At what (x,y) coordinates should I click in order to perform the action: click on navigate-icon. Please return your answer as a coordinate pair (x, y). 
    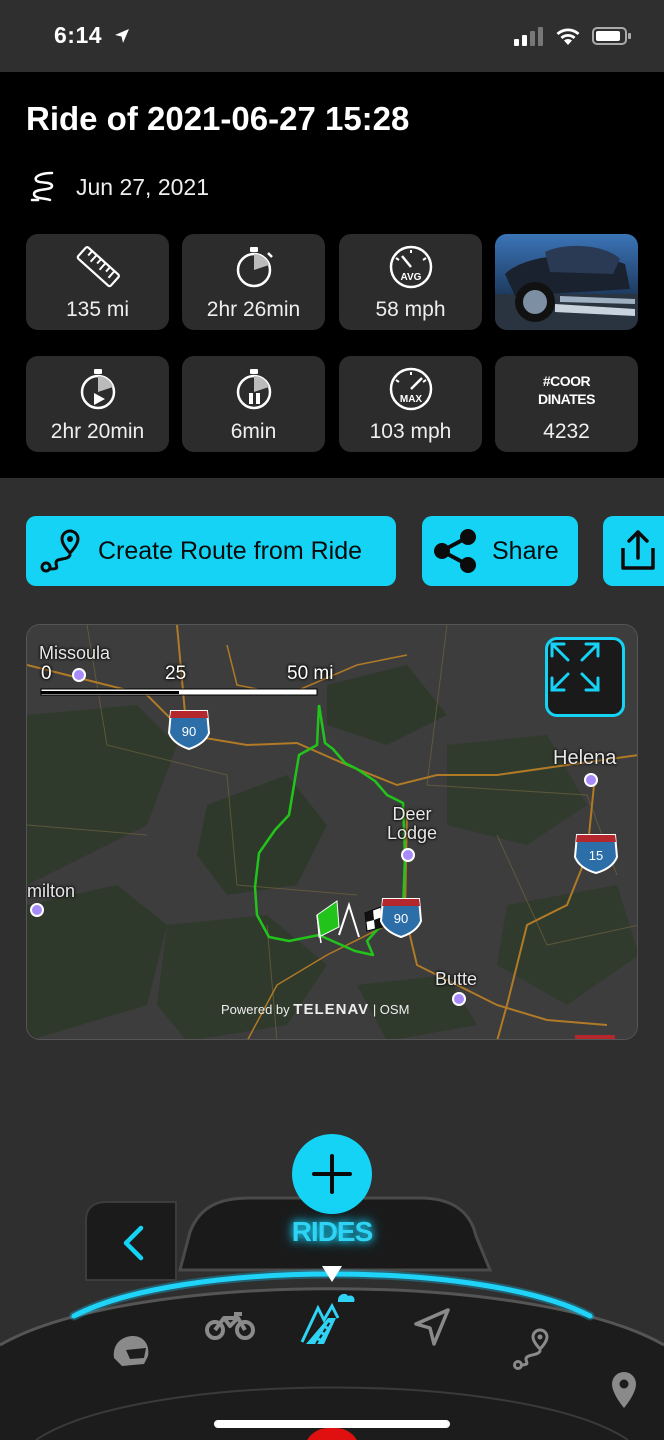
    Looking at the image, I should click on (432, 1327).